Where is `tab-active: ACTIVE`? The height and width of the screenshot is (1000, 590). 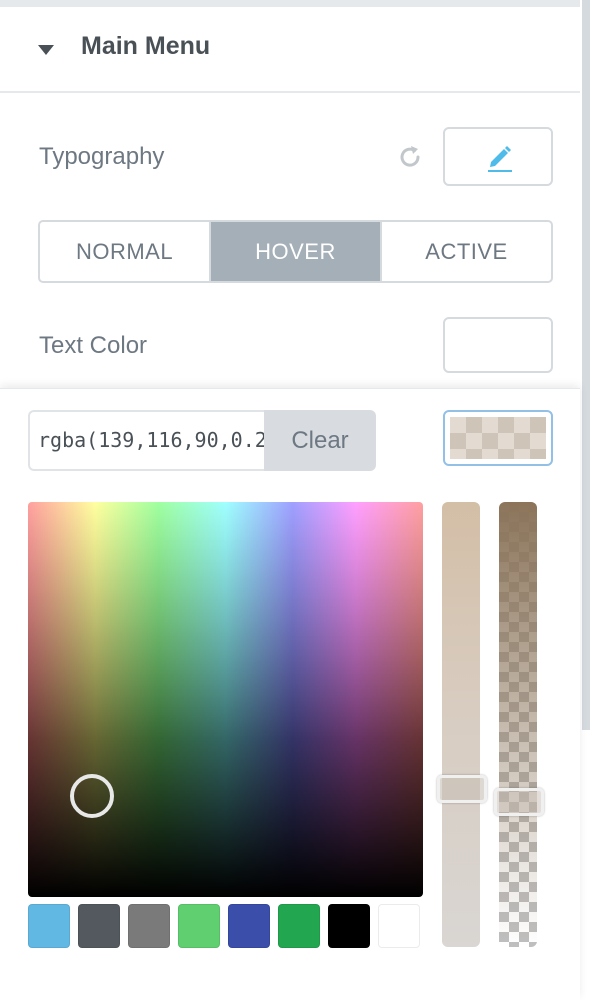
tab-active: ACTIVE is located at coordinates (465, 251).